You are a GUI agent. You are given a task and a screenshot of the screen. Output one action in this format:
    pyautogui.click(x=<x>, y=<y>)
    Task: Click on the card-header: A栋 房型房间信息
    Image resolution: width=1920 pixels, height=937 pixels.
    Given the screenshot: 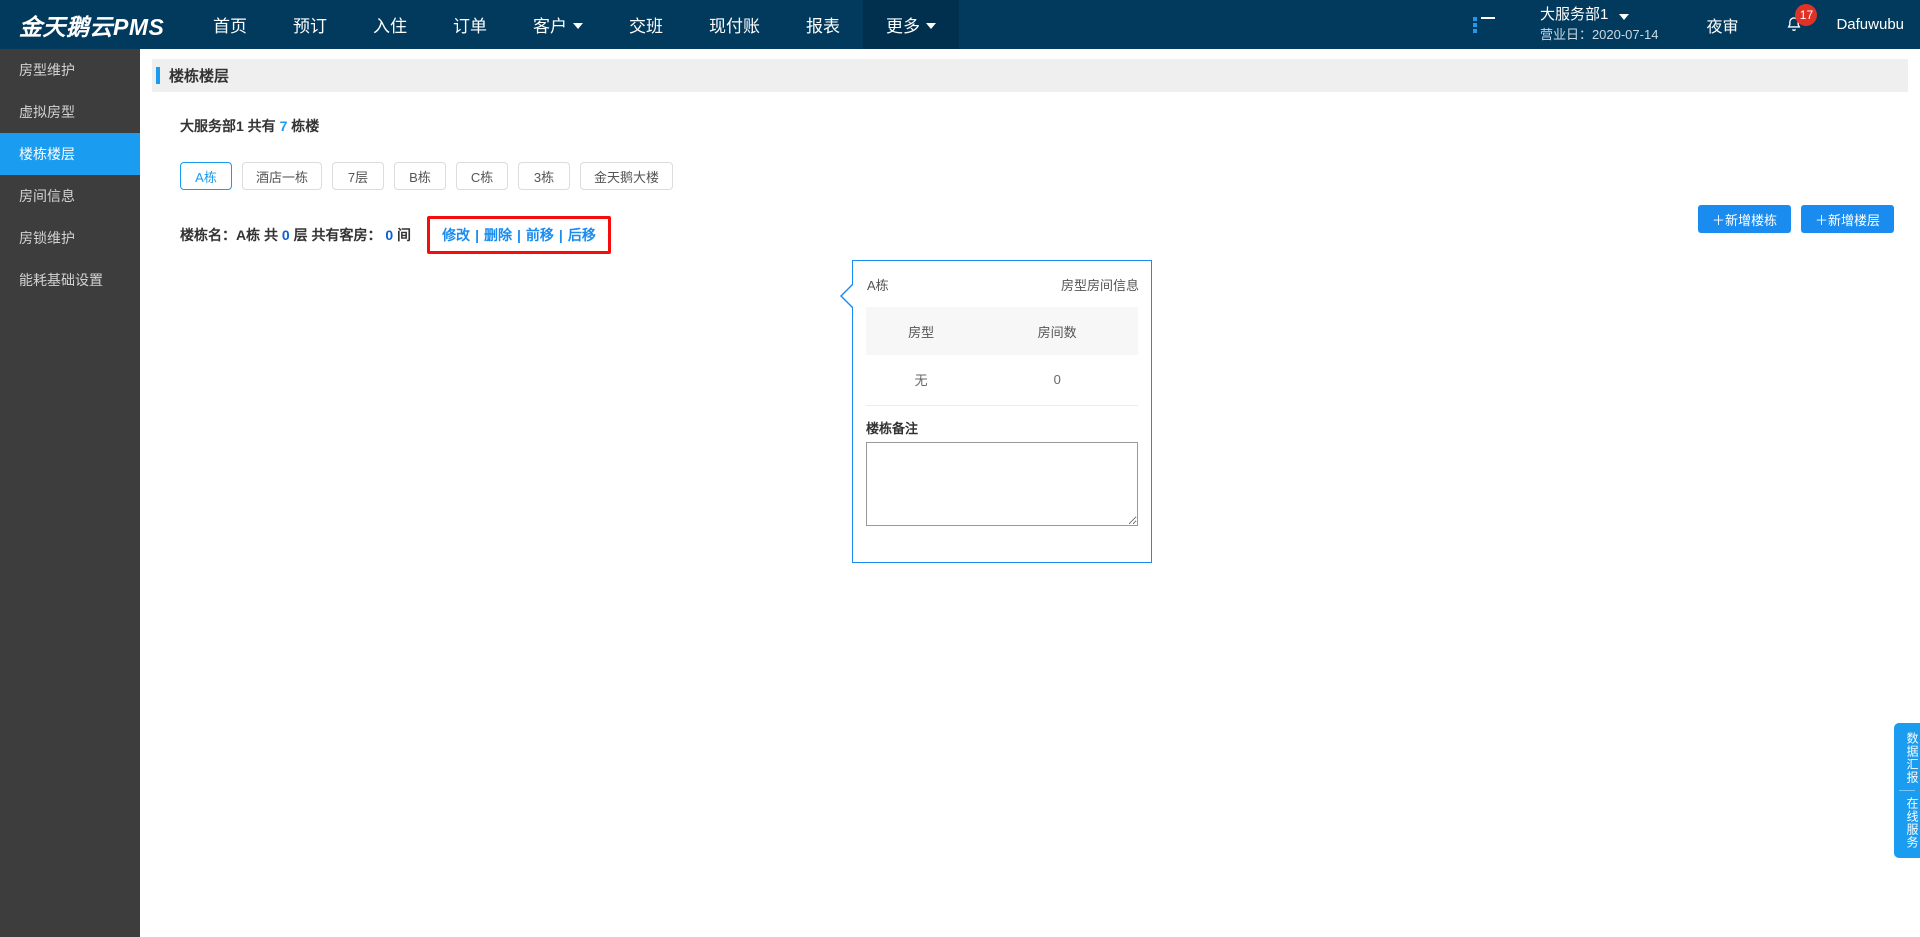 What is the action you would take?
    pyautogui.click(x=1002, y=284)
    